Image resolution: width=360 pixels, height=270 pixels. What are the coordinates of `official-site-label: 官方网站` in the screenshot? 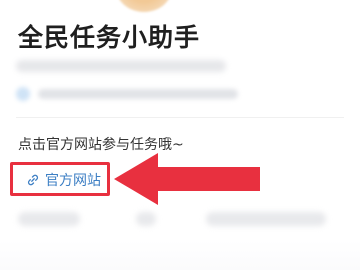 It's located at (73, 181).